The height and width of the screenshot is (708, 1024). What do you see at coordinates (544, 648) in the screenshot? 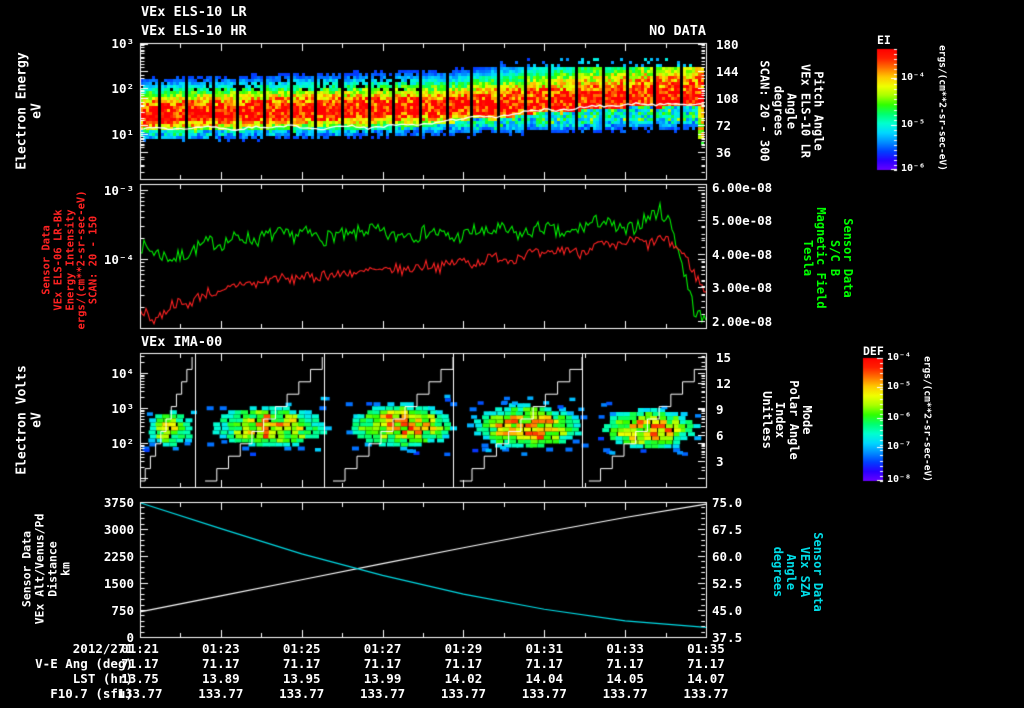
I see `time-axis-label: 01:31` at bounding box center [544, 648].